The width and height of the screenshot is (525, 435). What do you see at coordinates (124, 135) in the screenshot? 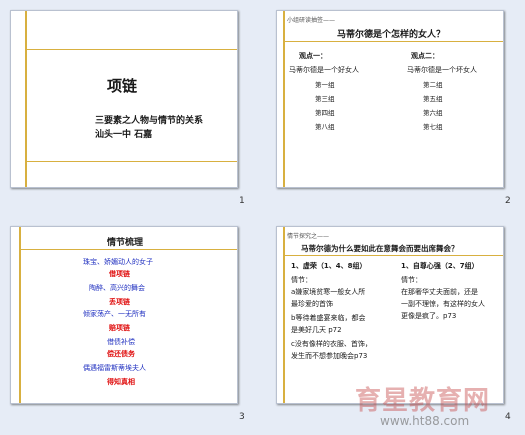
I see `slide-author: 汕头一中 石嘉` at bounding box center [124, 135].